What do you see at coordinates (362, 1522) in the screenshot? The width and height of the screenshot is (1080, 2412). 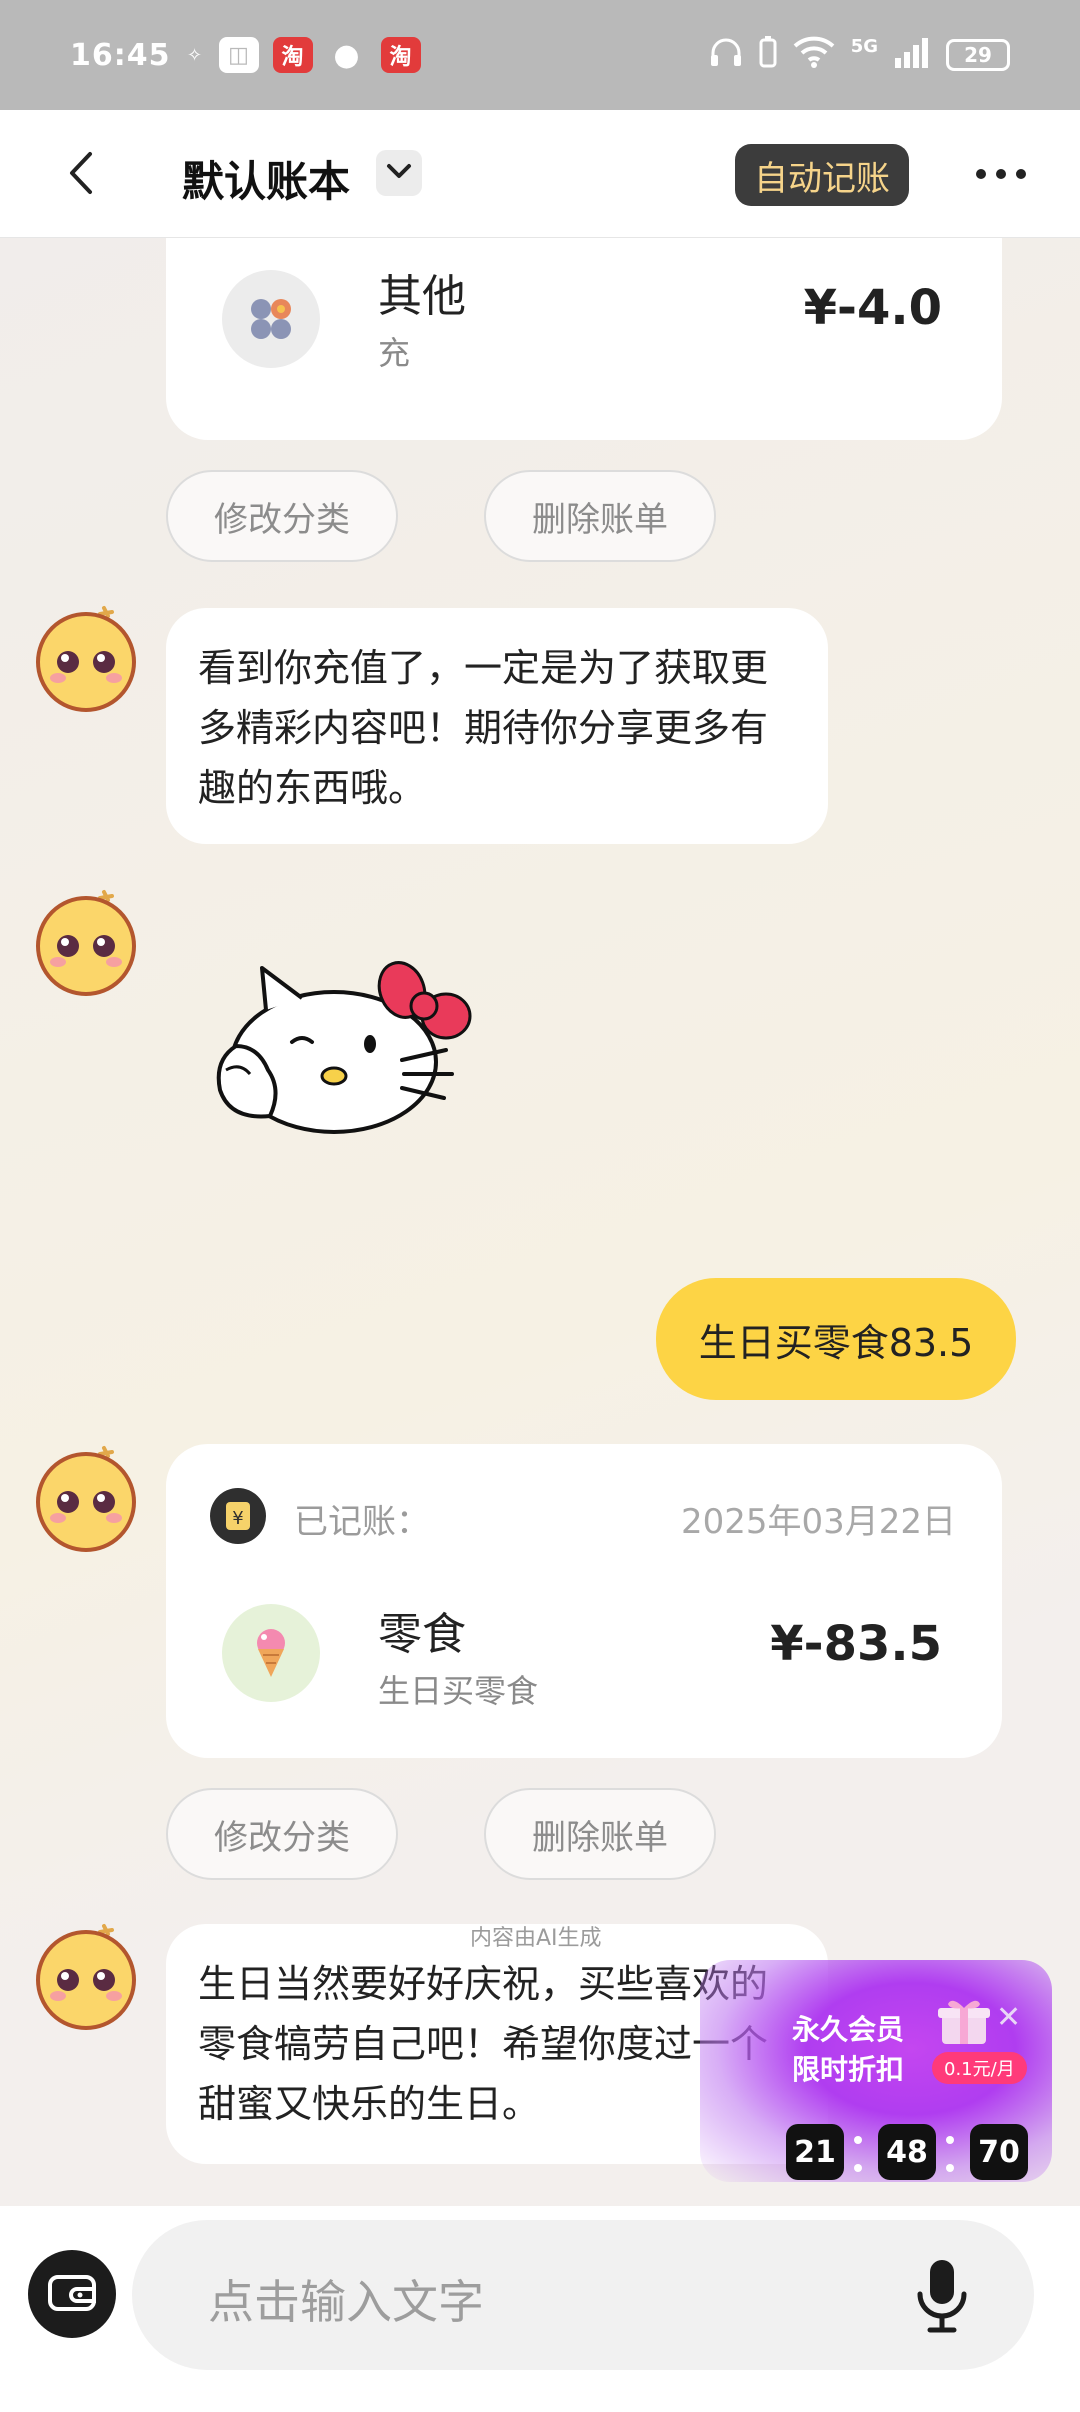 I see `recorded-label: 已记账：` at bounding box center [362, 1522].